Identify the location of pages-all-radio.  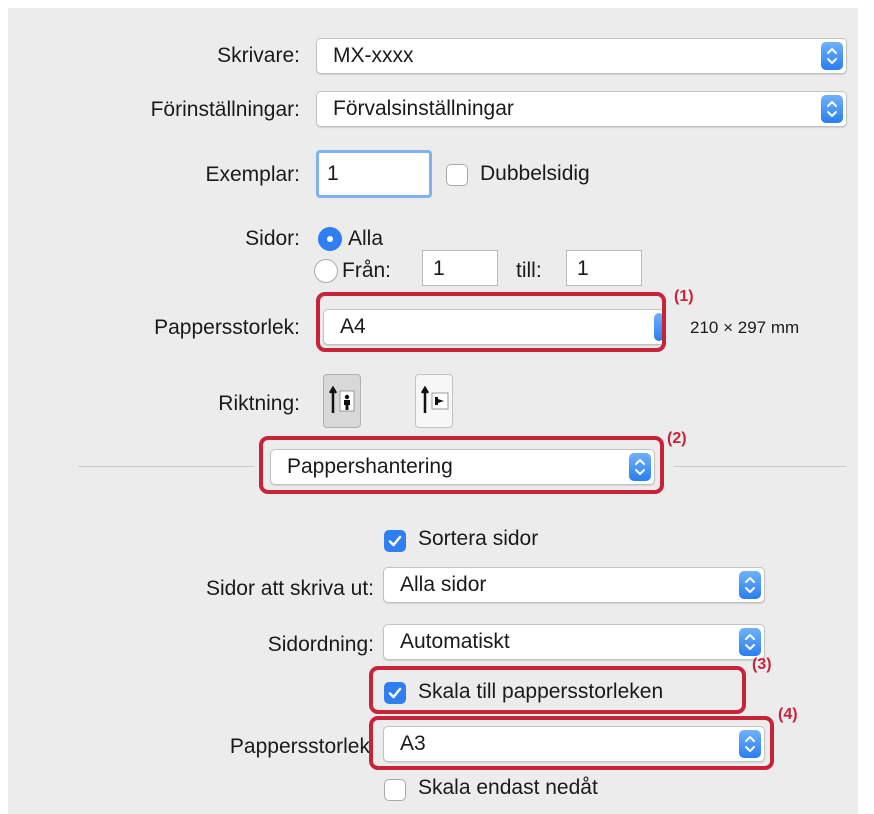
(330, 239).